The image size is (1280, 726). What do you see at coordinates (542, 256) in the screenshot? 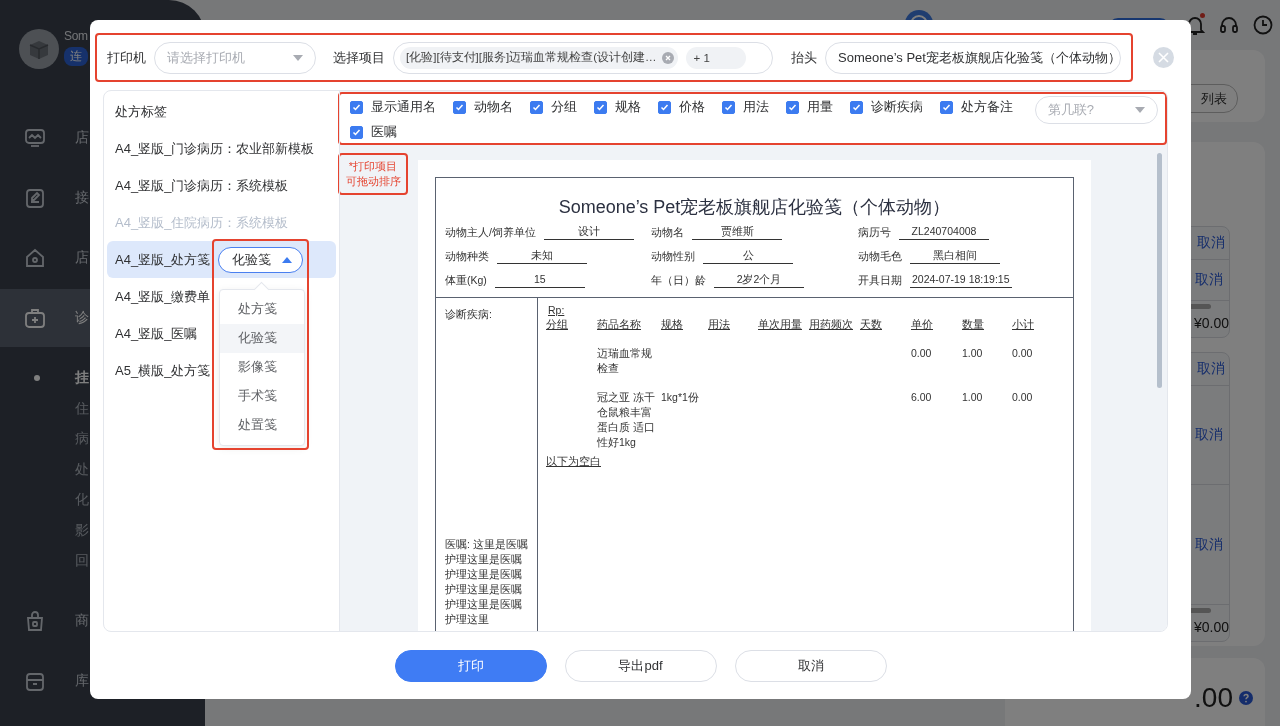
I see `field-value: 未知` at bounding box center [542, 256].